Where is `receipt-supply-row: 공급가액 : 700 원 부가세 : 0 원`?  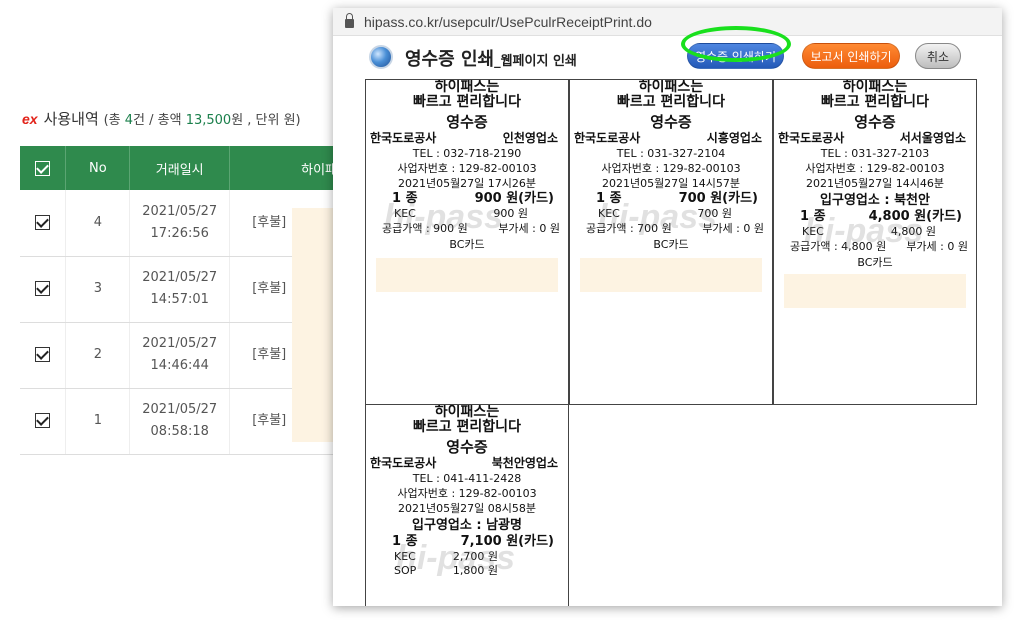 receipt-supply-row: 공급가액 : 700 원 부가세 : 0 원 is located at coordinates (671, 229).